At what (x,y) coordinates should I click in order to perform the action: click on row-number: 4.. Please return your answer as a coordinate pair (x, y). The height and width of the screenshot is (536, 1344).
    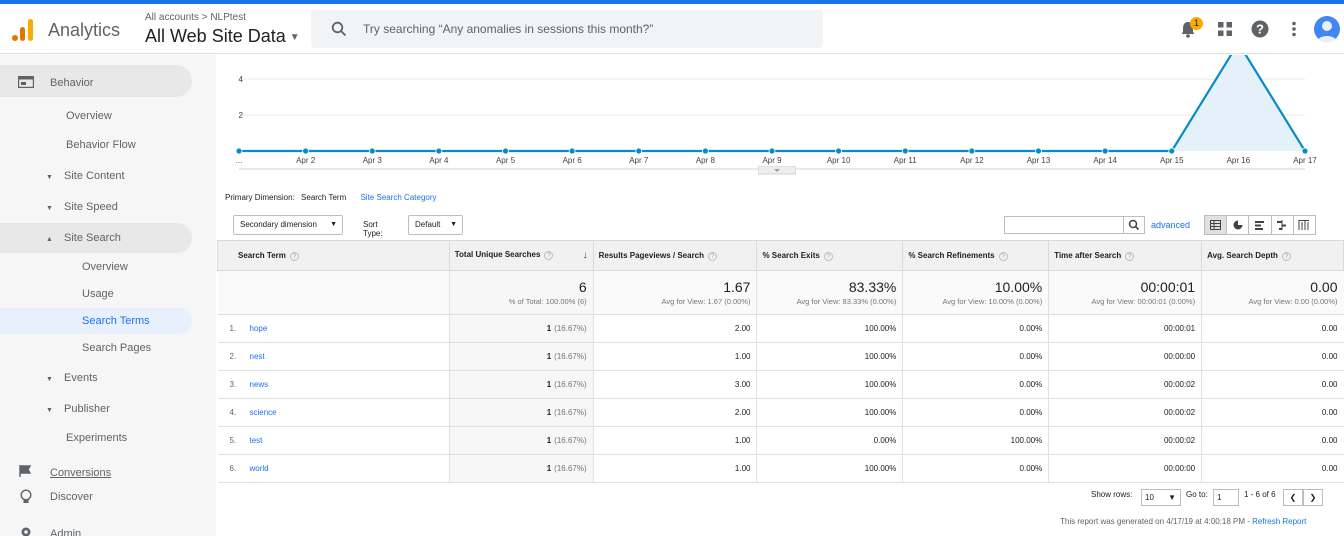
    Looking at the image, I should click on (233, 412).